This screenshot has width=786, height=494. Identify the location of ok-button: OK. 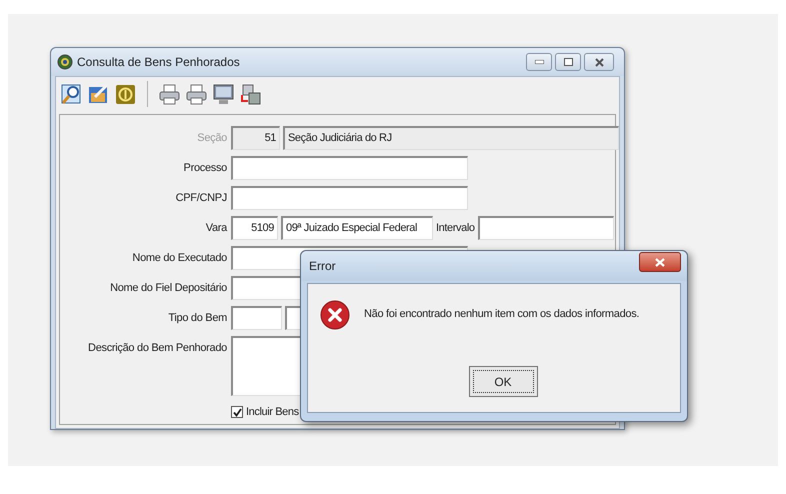
(503, 381).